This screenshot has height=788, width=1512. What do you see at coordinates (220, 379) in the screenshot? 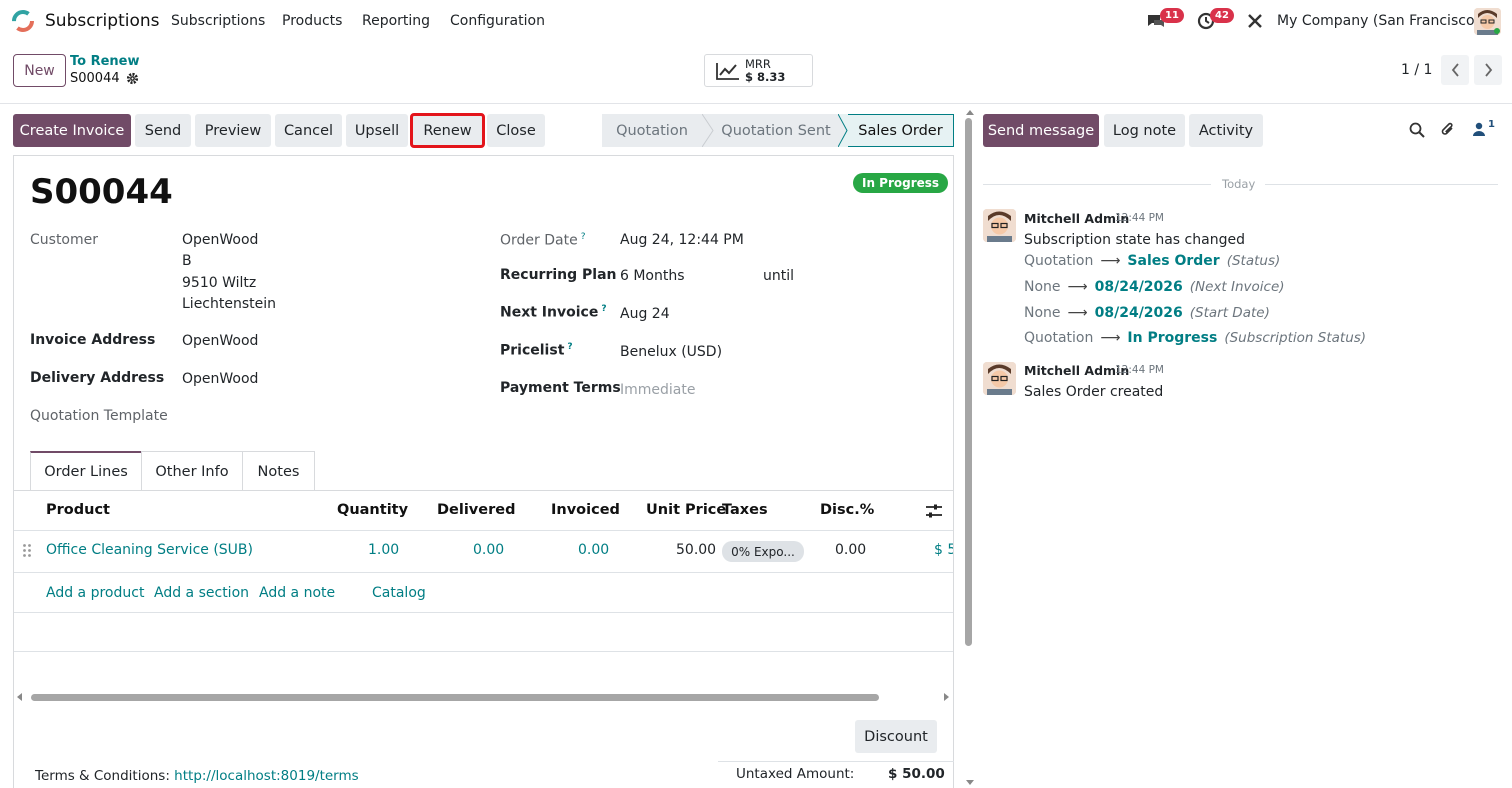
I see `delivery-address-field: OpenWood` at bounding box center [220, 379].